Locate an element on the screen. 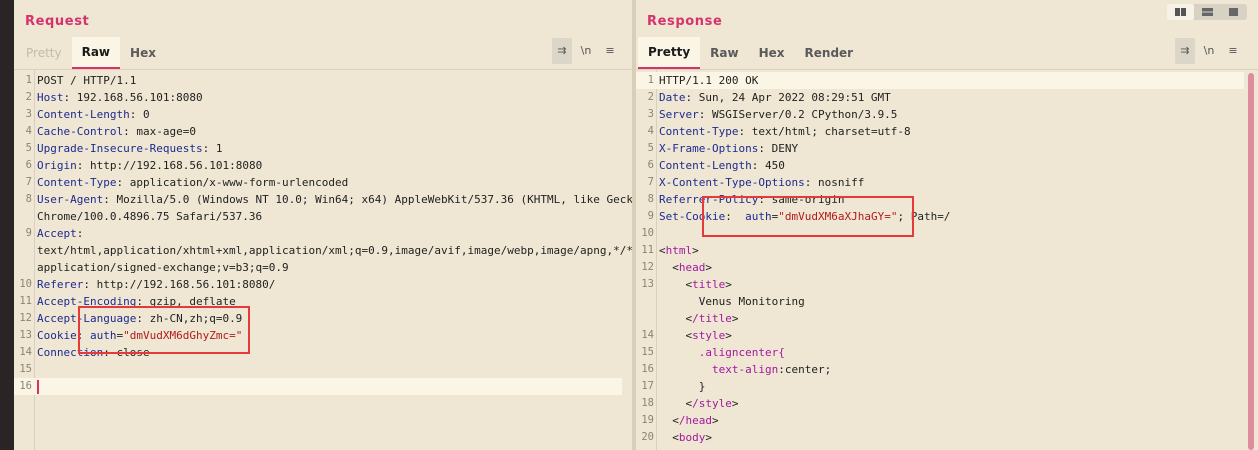  response-cookie-highlight-box is located at coordinates (808, 216).